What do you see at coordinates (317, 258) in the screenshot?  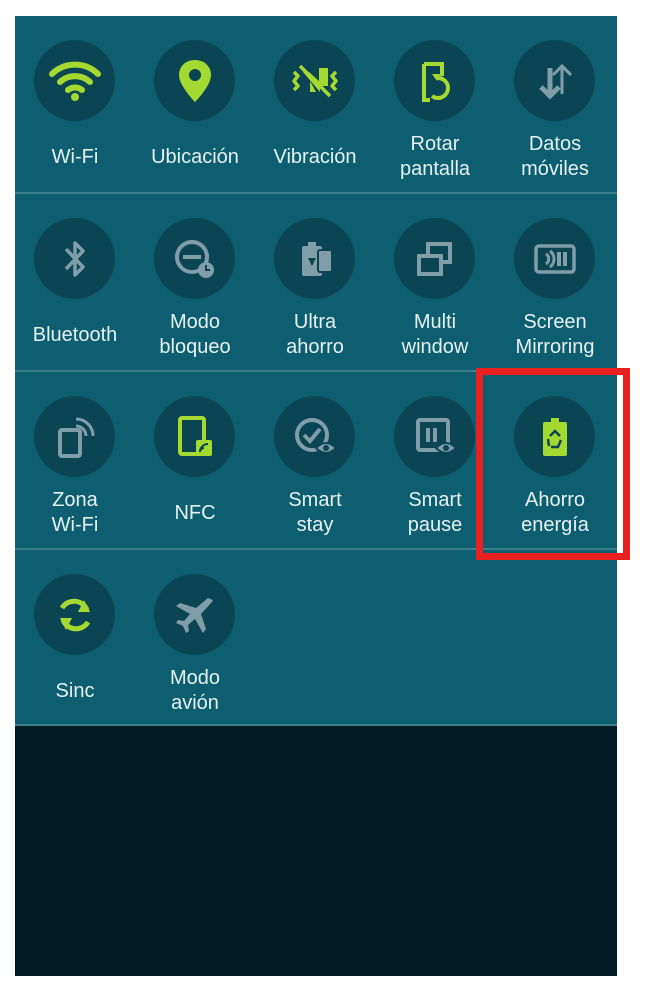 I see `ultra-power-saving-icon` at bounding box center [317, 258].